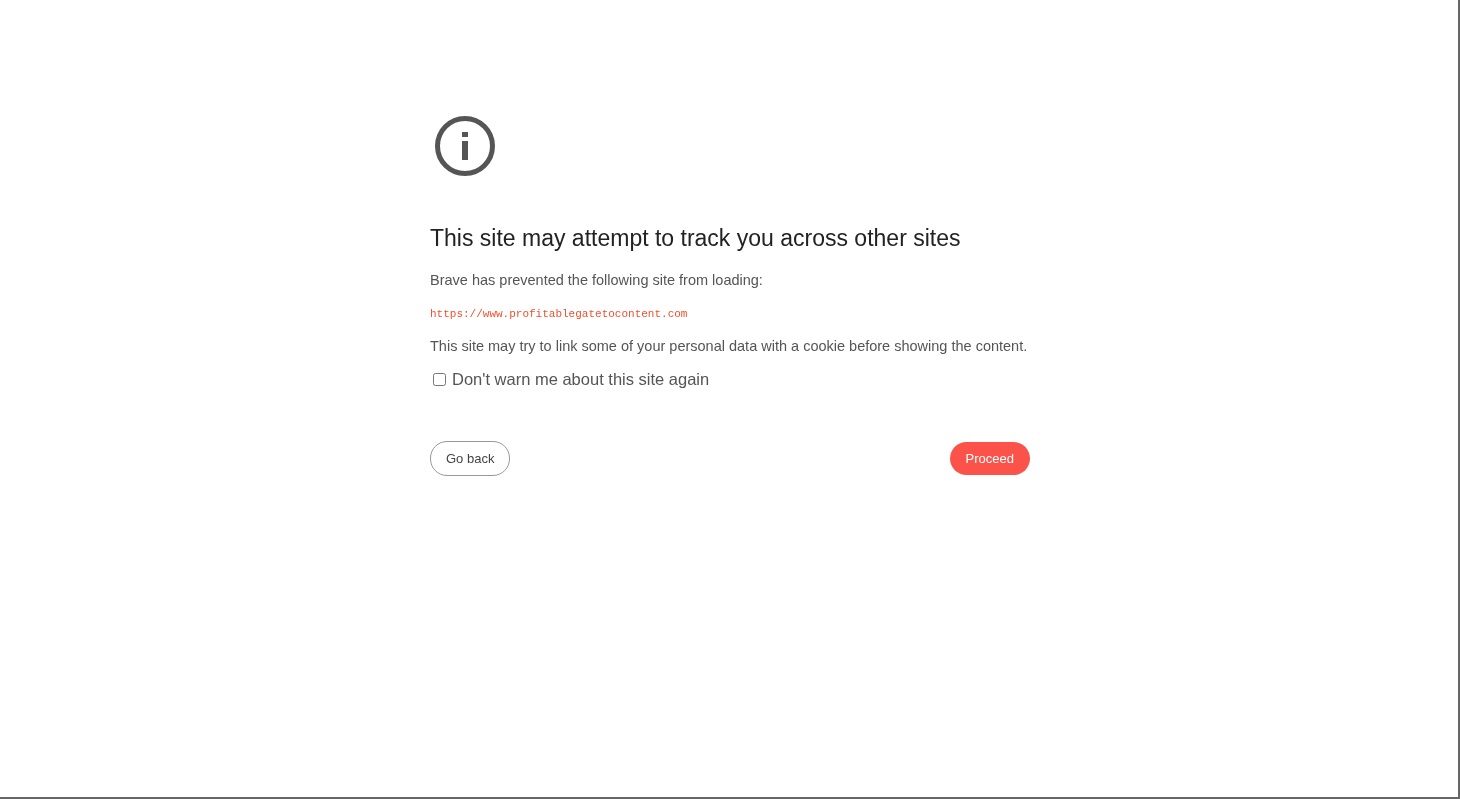 This screenshot has width=1460, height=799. I want to click on explanation-text: This site may try to link some of your personal data with a cookie before showing the content., so click(729, 346).